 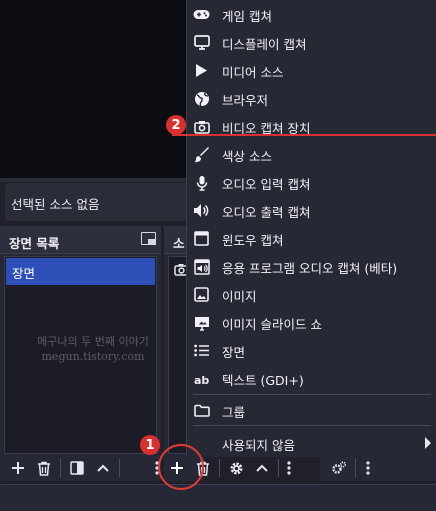 What do you see at coordinates (201, 210) in the screenshot?
I see `speaker-icon` at bounding box center [201, 210].